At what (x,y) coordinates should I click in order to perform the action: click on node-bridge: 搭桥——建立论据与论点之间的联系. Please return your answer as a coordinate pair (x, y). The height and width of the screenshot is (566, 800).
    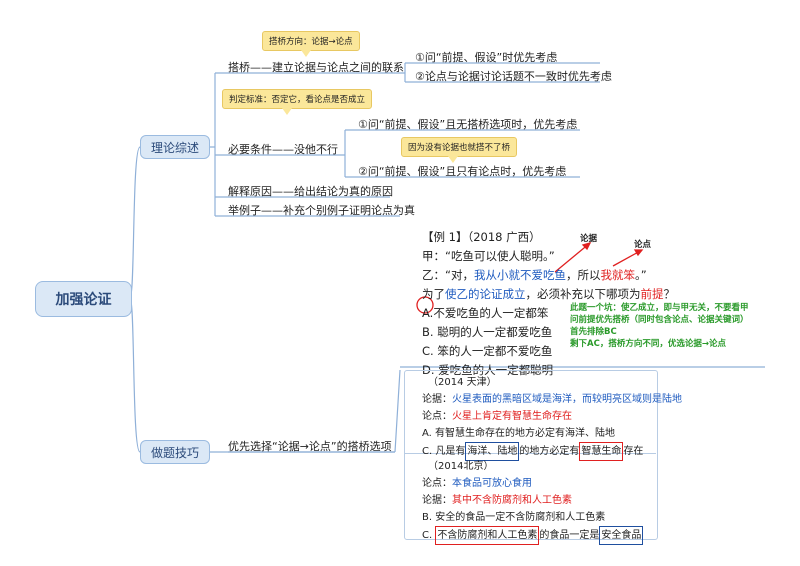
    Looking at the image, I should click on (316, 67).